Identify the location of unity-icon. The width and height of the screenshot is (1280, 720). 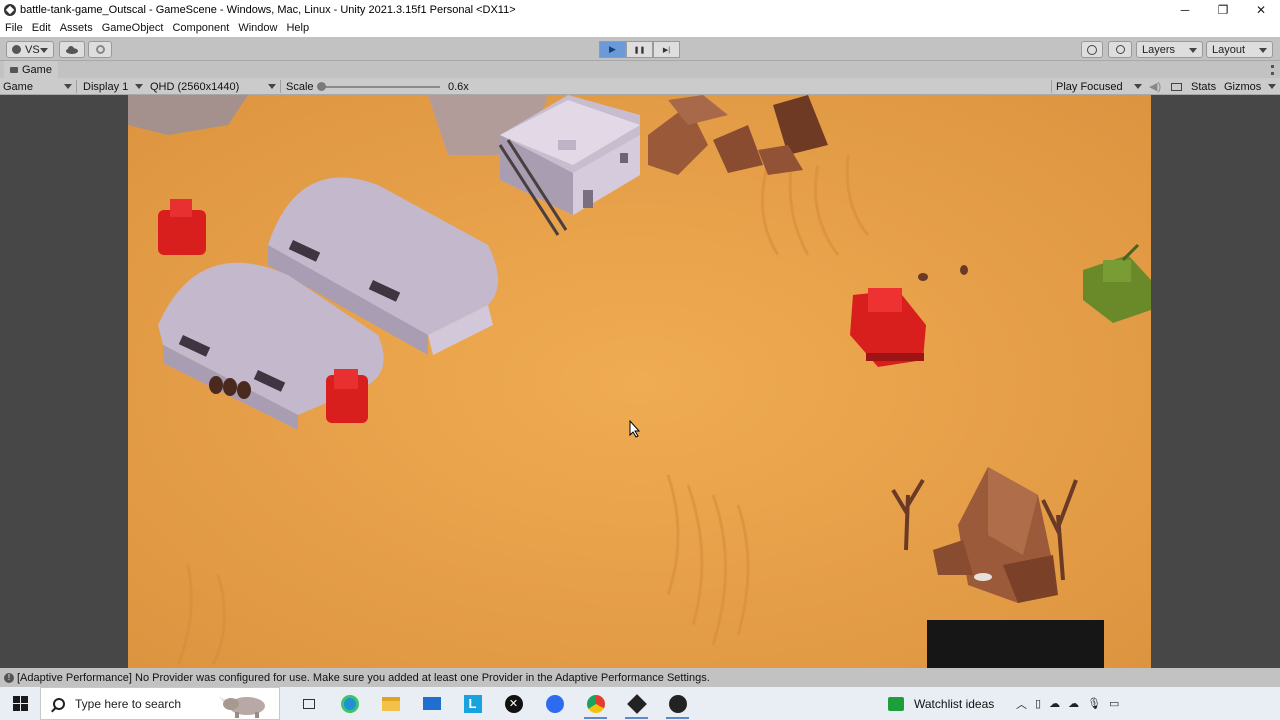
(636, 703).